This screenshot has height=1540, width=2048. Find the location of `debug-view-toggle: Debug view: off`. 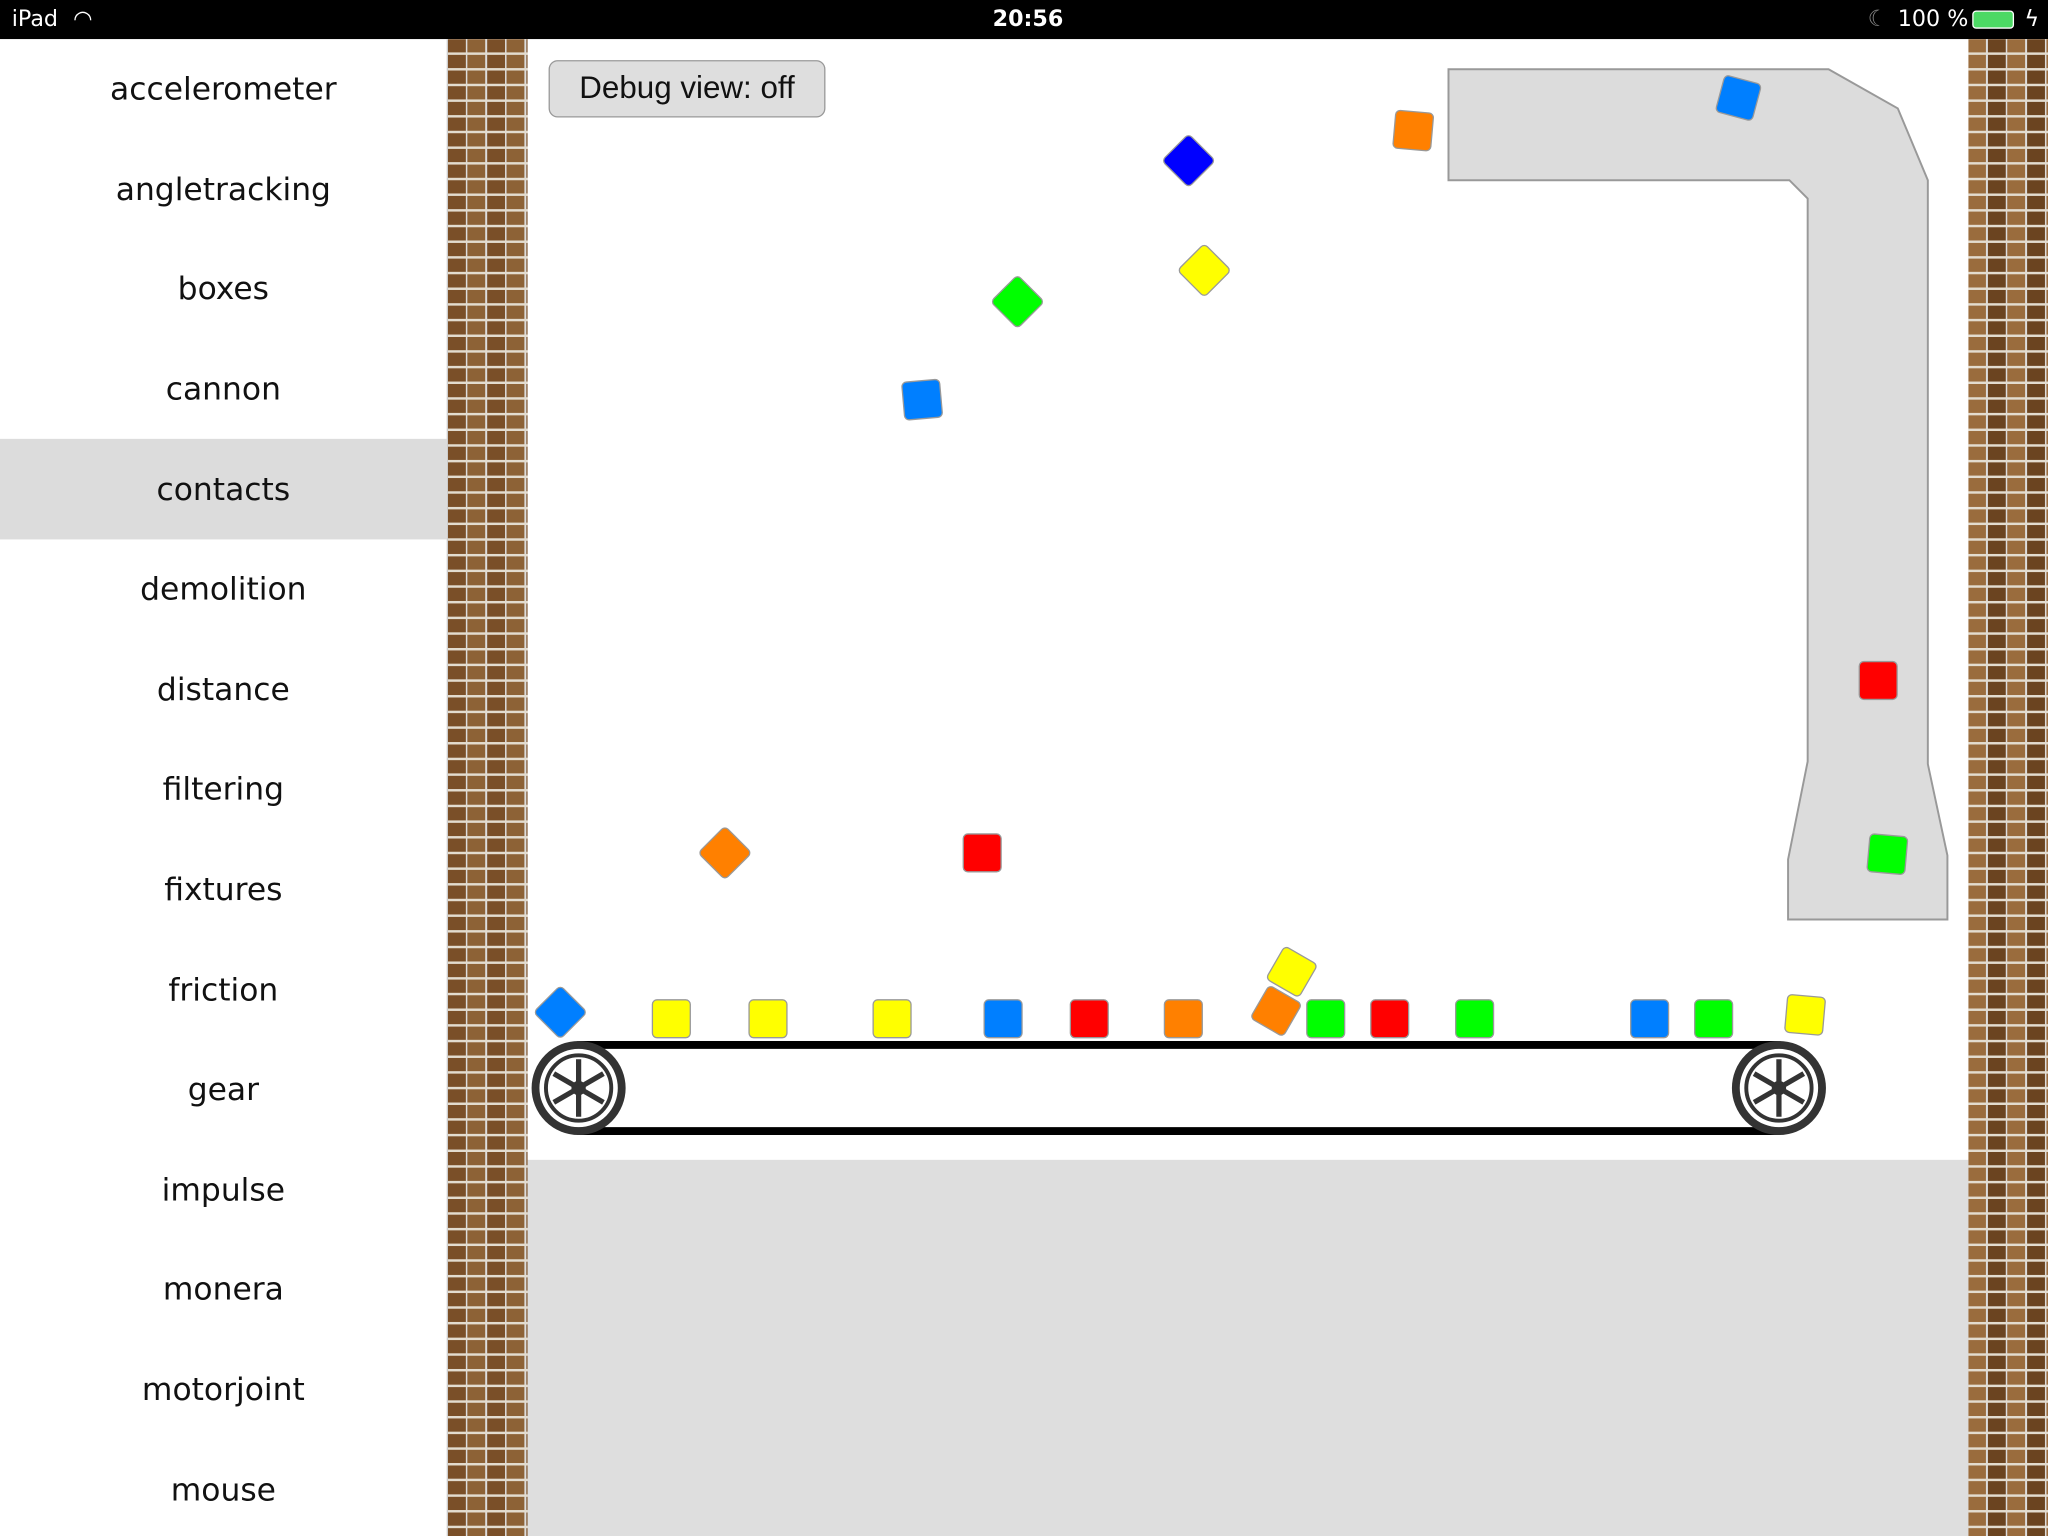

debug-view-toggle: Debug view: off is located at coordinates (687, 89).